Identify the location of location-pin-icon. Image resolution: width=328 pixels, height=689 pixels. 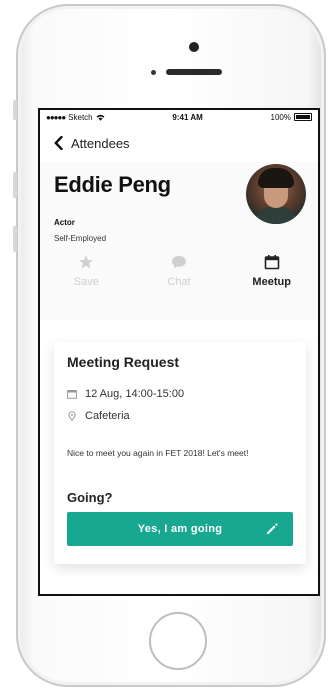
(72, 416).